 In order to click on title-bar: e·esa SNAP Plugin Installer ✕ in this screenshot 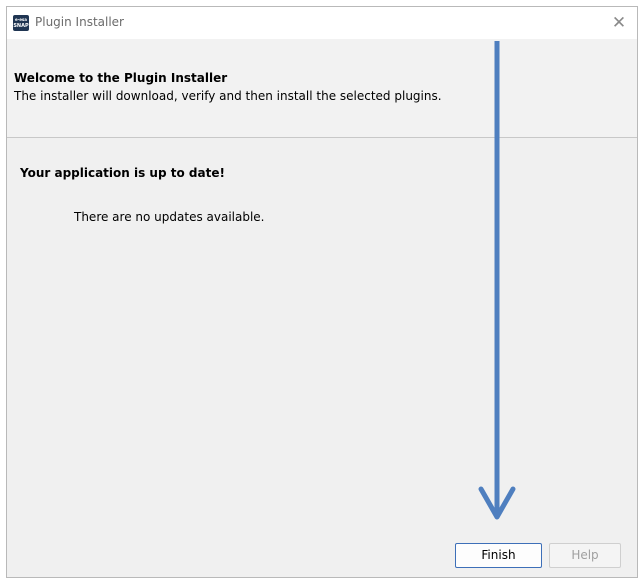, I will do `click(322, 23)`.